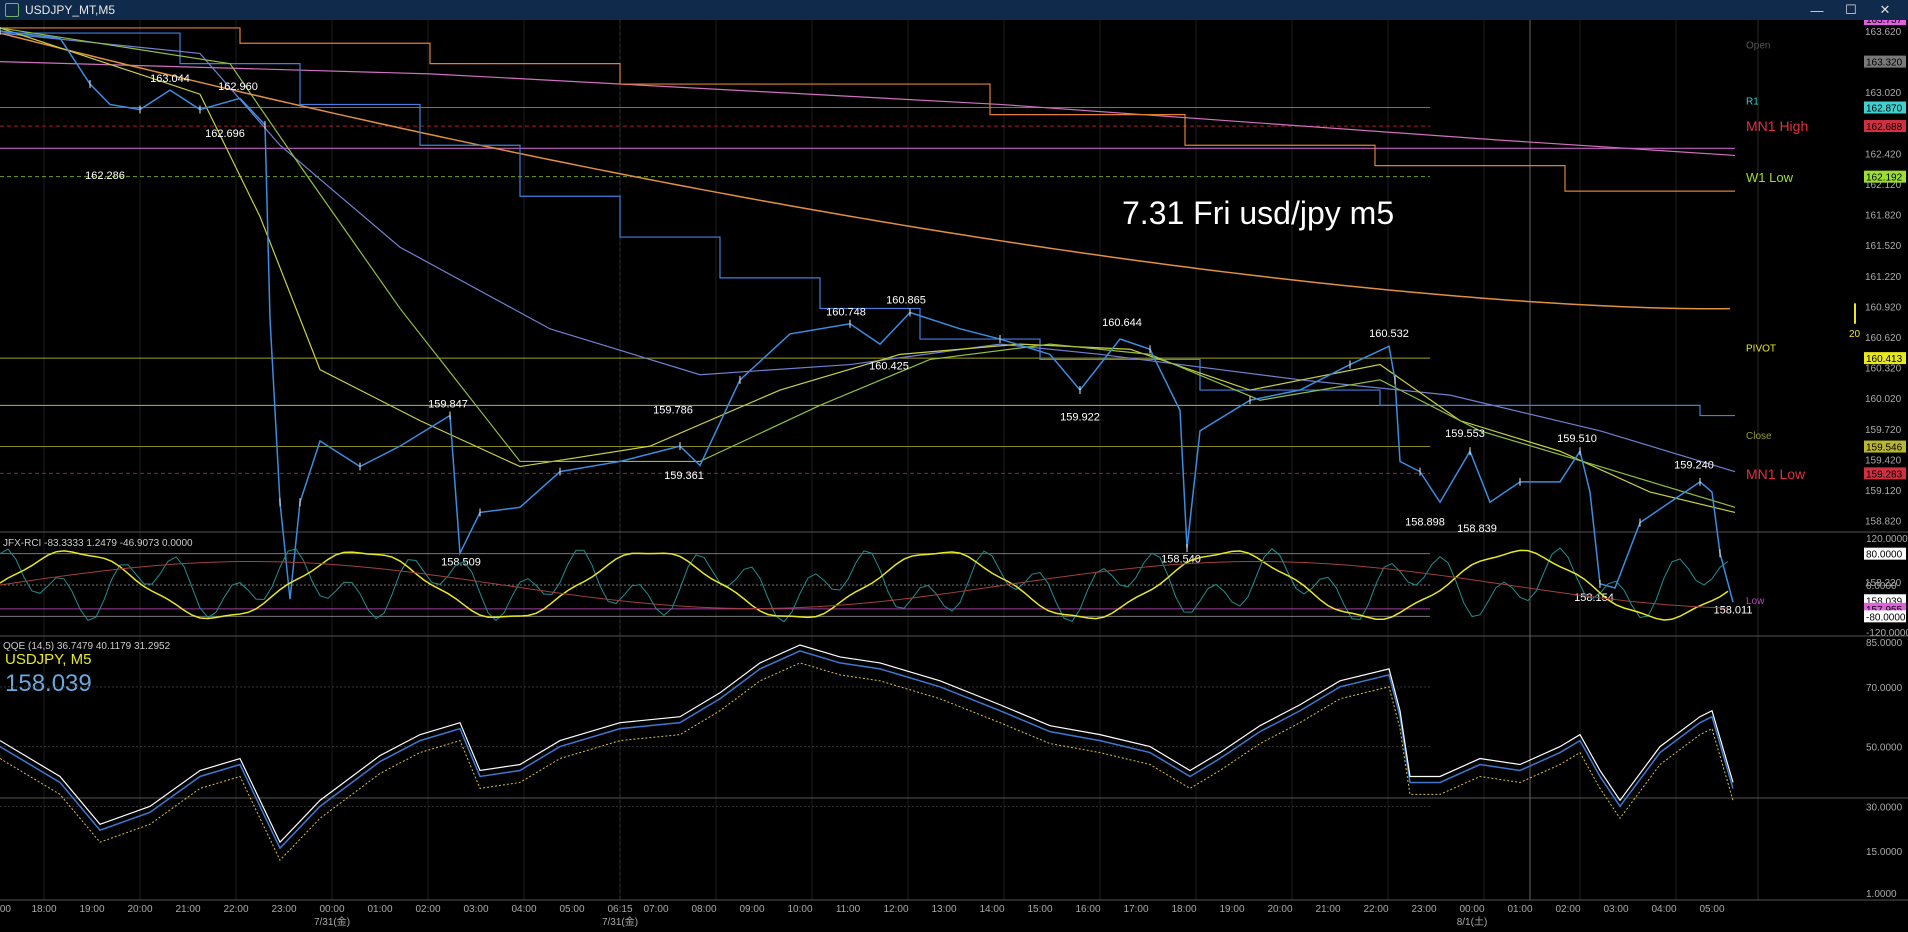 The width and height of the screenshot is (1908, 932). Describe the element at coordinates (1883, 399) in the screenshot. I see `price-axis-tick: 160.020` at that location.